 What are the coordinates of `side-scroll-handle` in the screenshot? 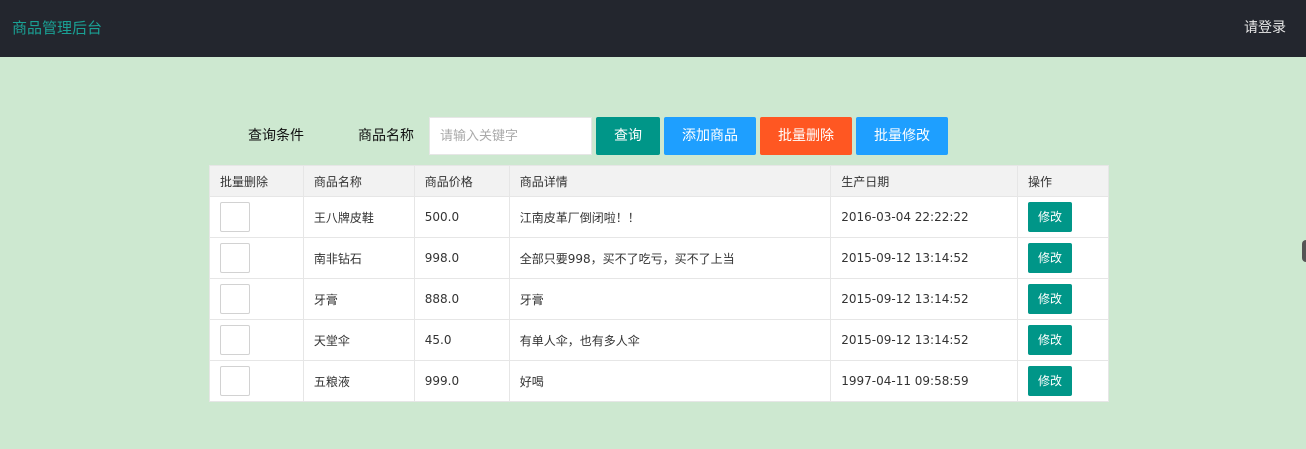 It's located at (1304, 251).